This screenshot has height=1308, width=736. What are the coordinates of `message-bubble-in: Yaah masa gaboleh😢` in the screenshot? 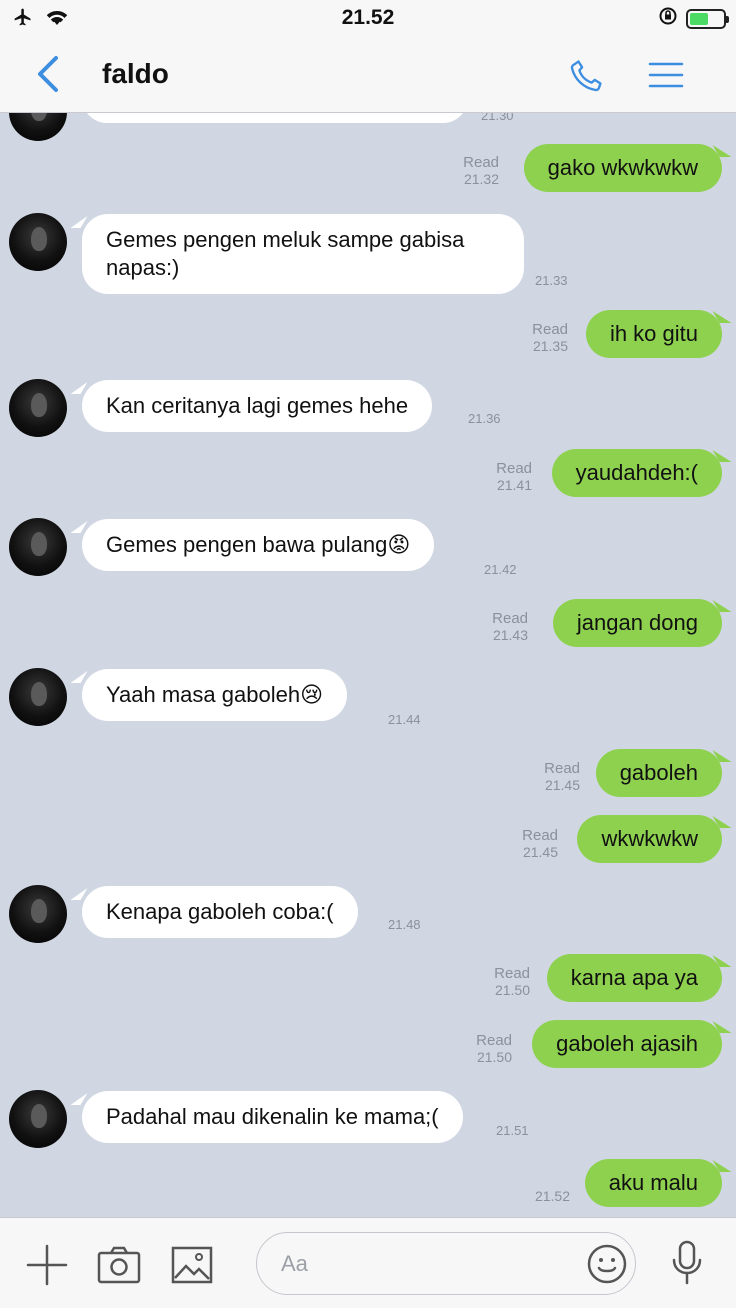 It's located at (215, 695).